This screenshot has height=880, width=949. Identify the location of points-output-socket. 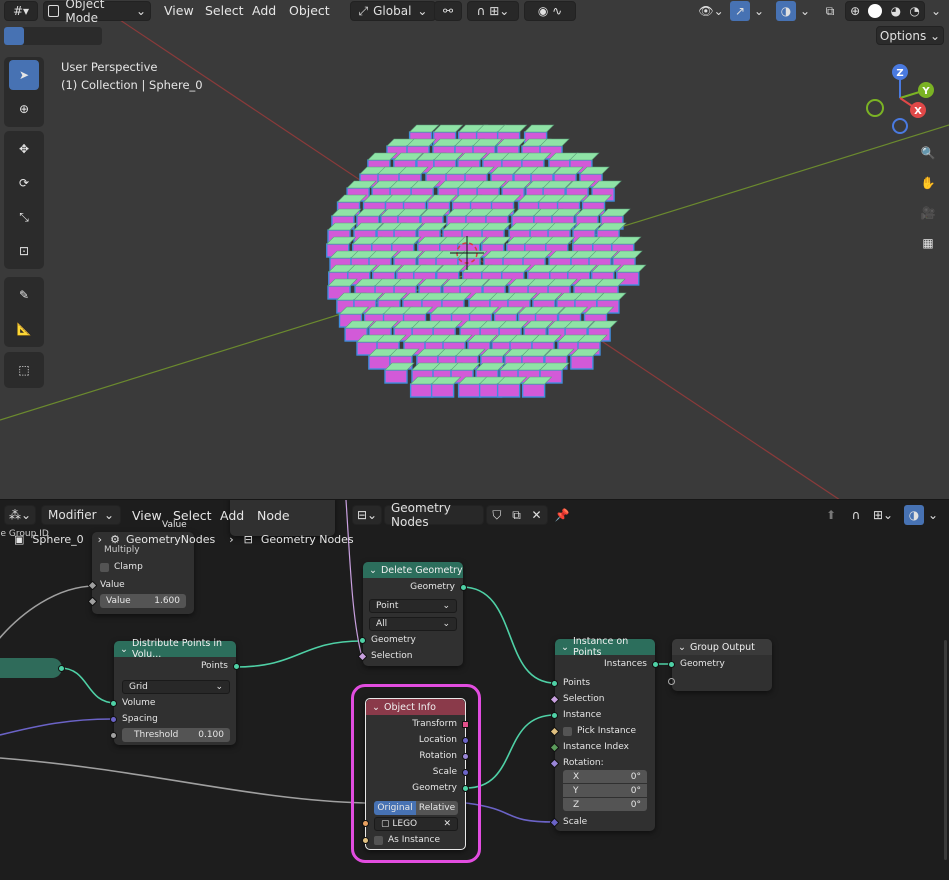
(236, 666).